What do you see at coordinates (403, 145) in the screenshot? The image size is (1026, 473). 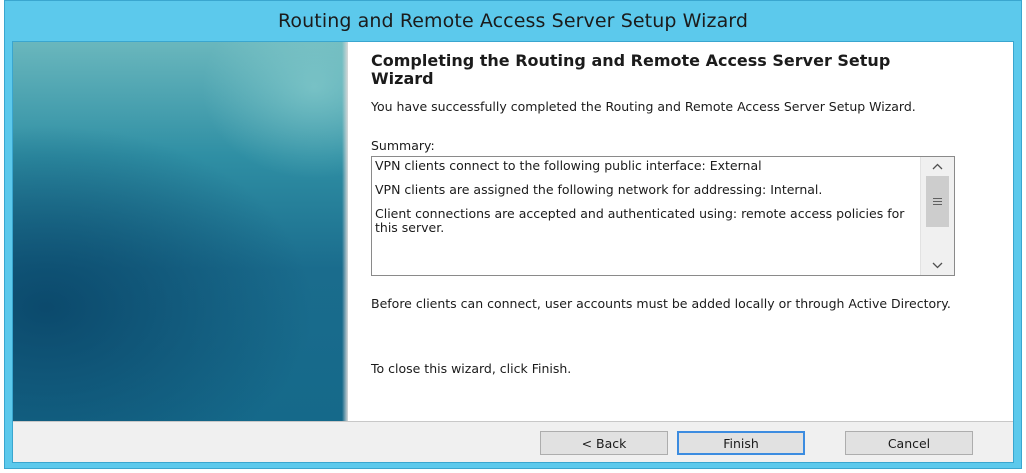 I see `summary-label: Summary:` at bounding box center [403, 145].